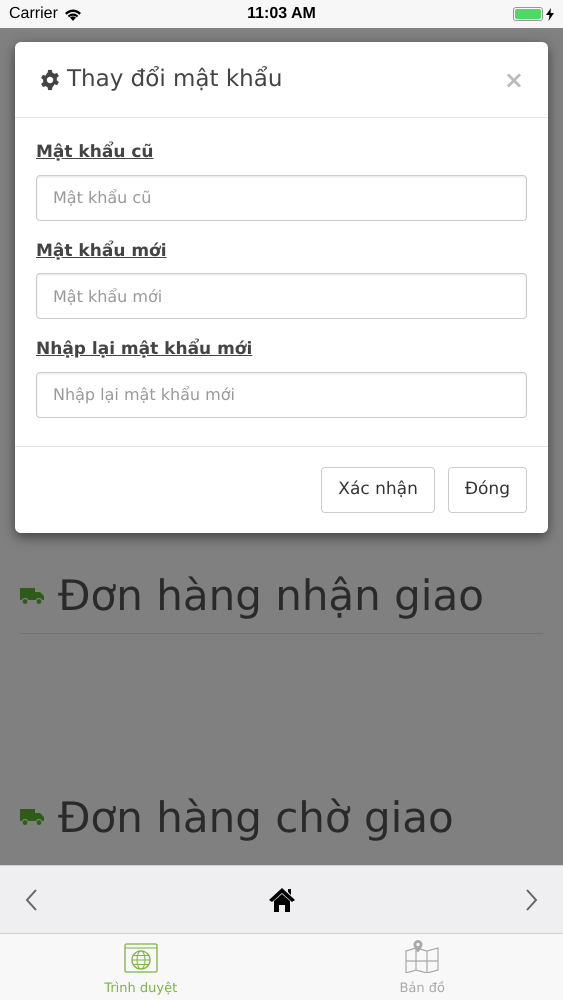 Image resolution: width=563 pixels, height=1000 pixels. I want to click on tab-bar-item: Bản đồ, so click(422, 967).